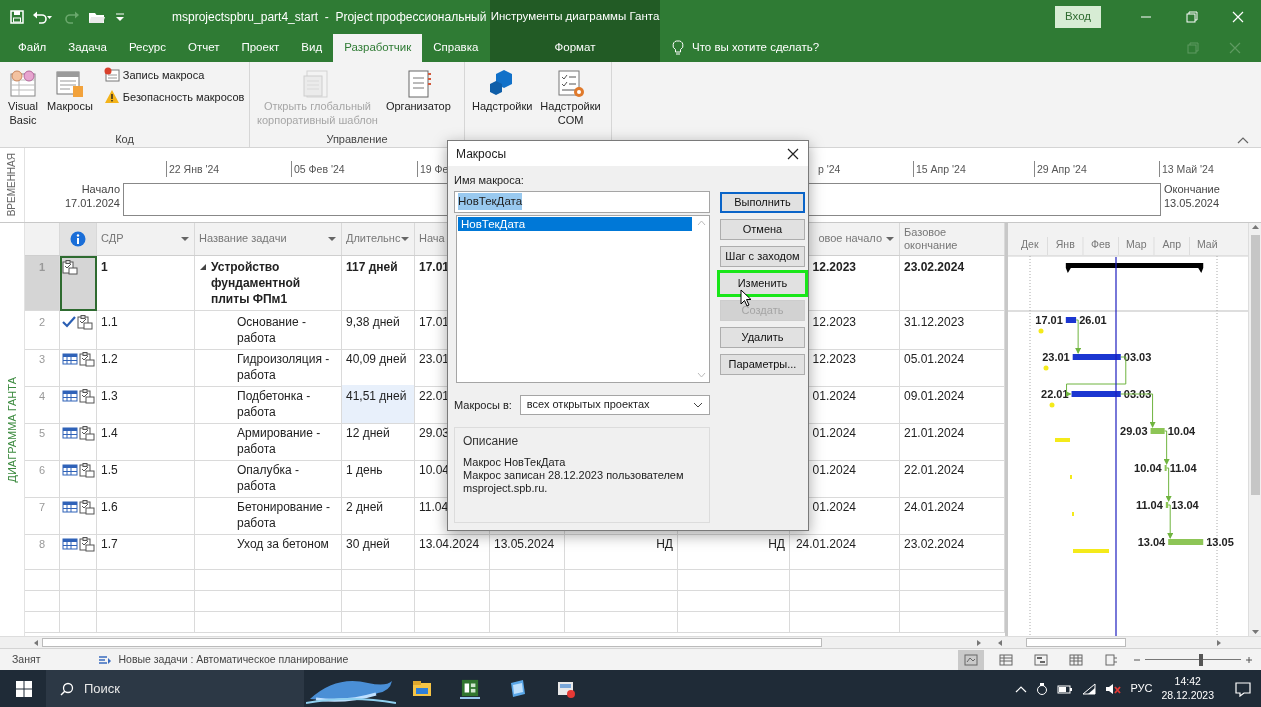  Describe the element at coordinates (260, 48) in the screenshot. I see `ribbon-tab: Проект` at that location.